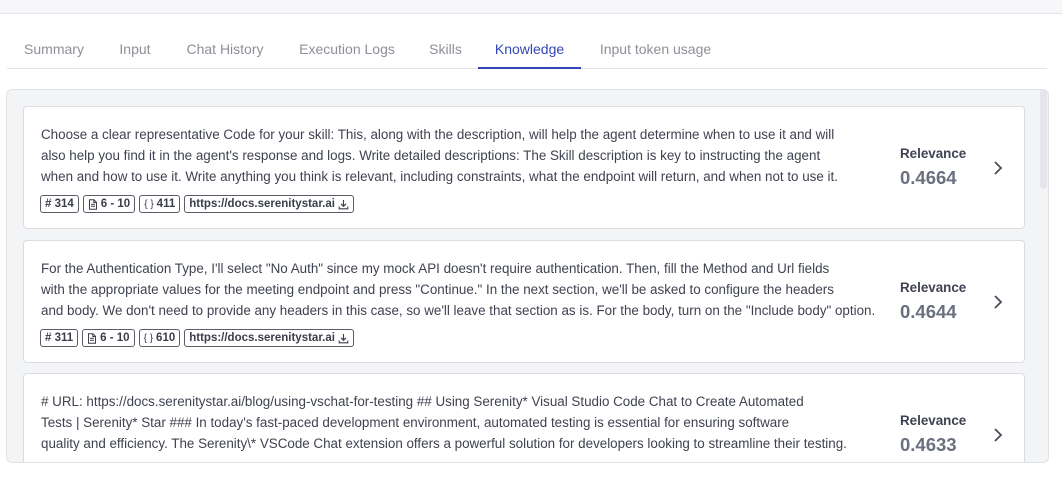 The width and height of the screenshot is (1062, 477). Describe the element at coordinates (166, 204) in the screenshot. I see `token-count-text: 411` at that location.